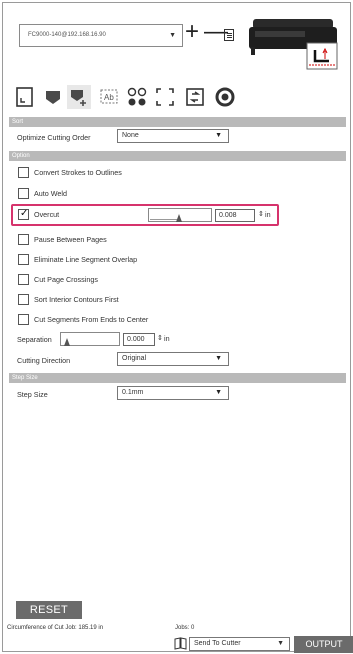 Image resolution: width=353 pixels, height=654 pixels. Describe the element at coordinates (134, 358) in the screenshot. I see `cutting-direction-value: Original` at that location.